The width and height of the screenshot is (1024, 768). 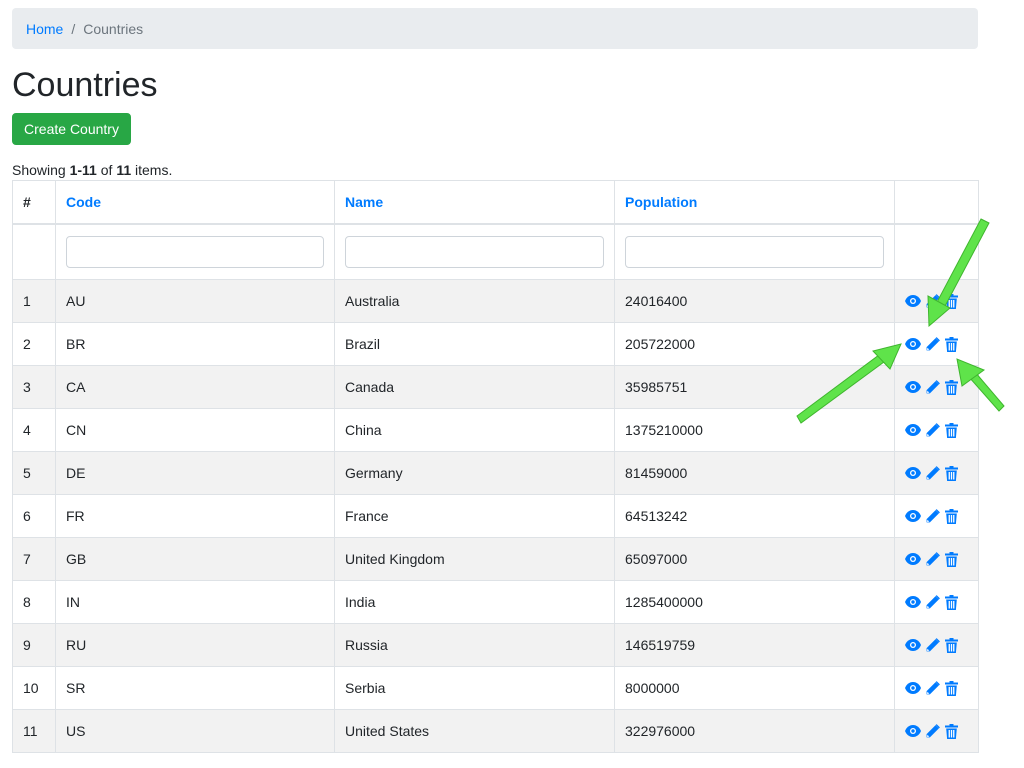 What do you see at coordinates (34, 473) in the screenshot?
I see `cell-index: 5` at bounding box center [34, 473].